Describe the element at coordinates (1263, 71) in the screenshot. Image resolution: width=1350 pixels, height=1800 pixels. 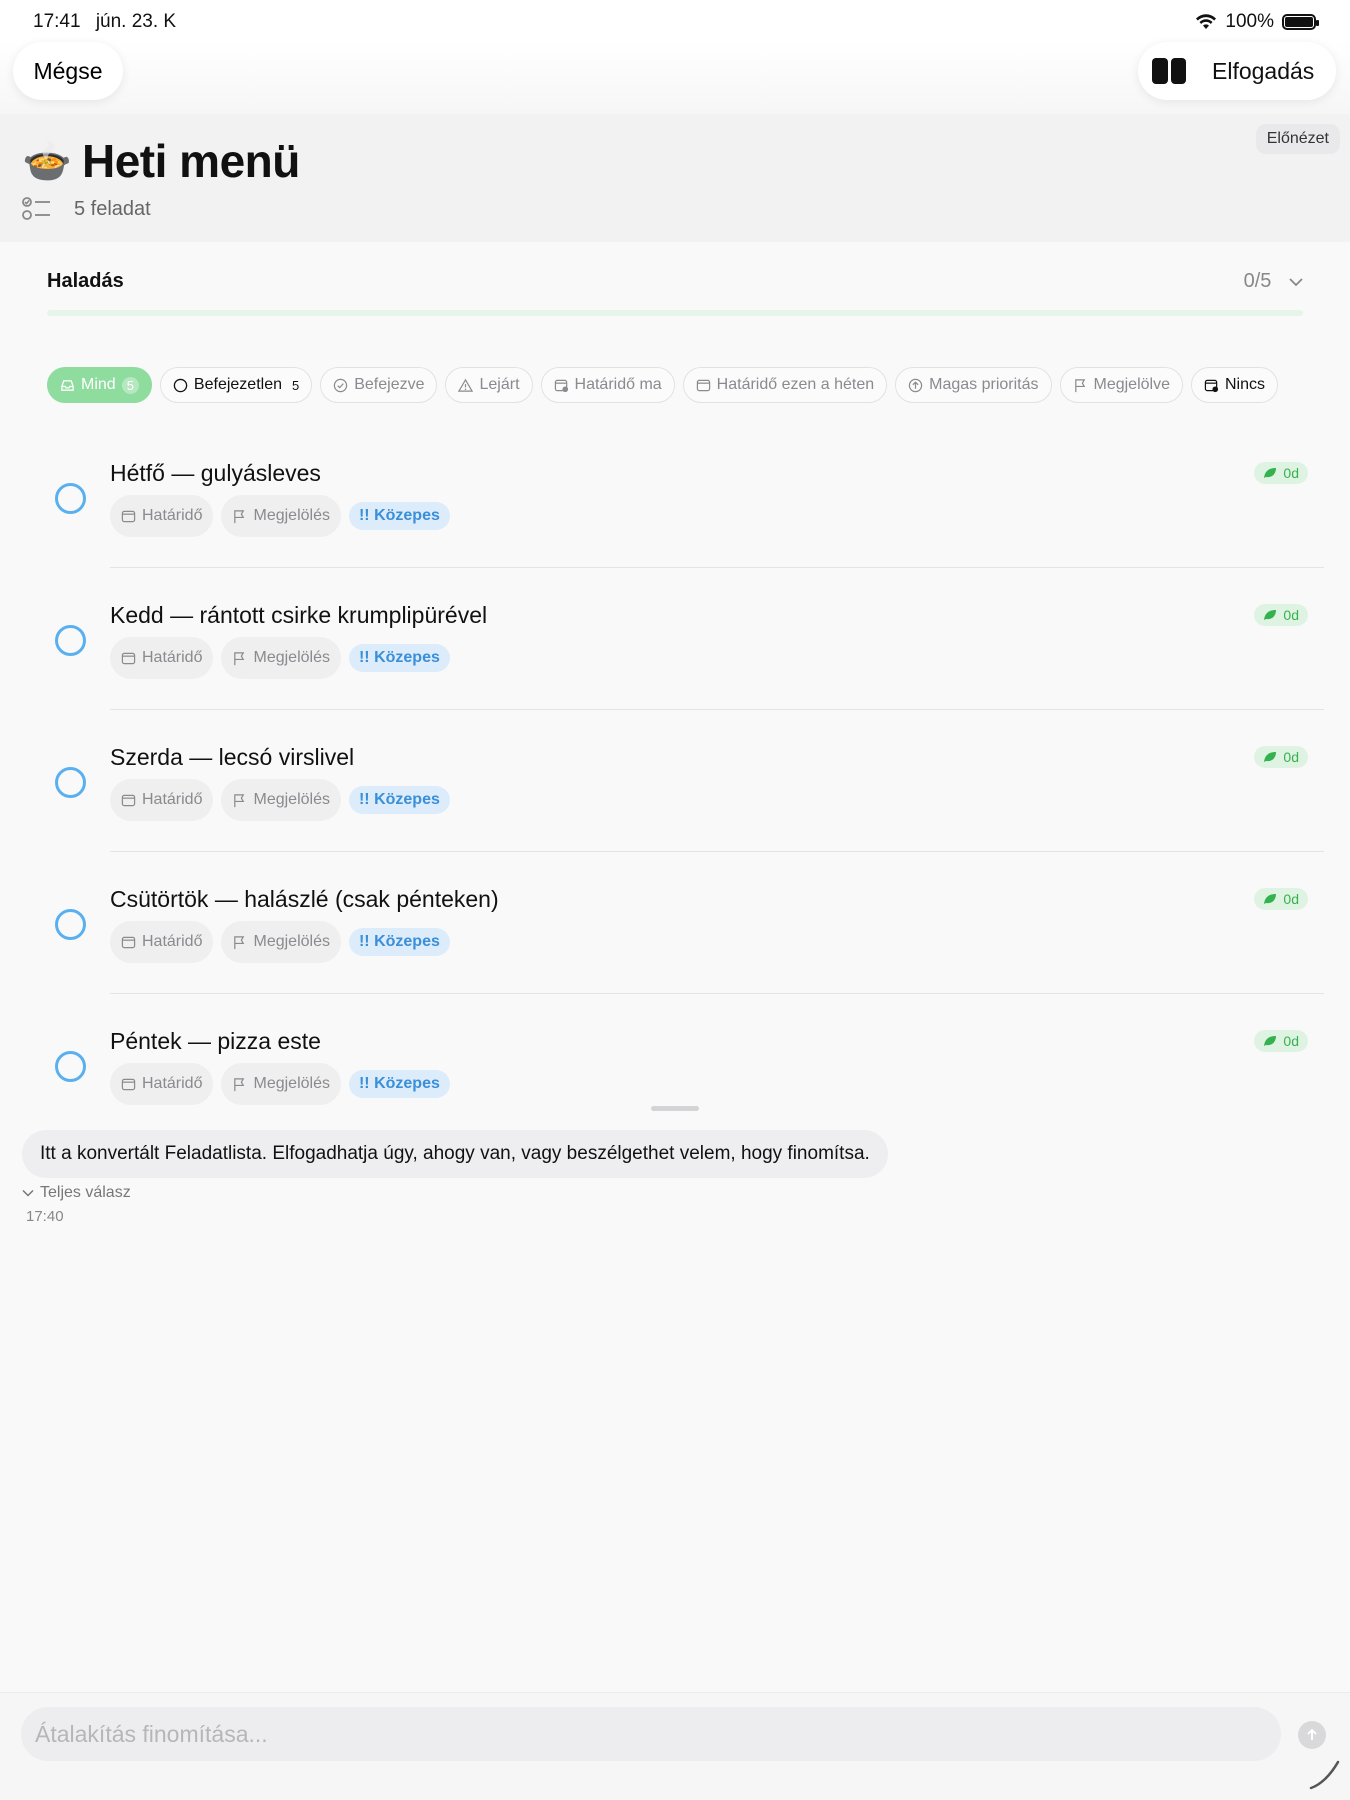
I see `accept-button: Elfogadás` at that location.